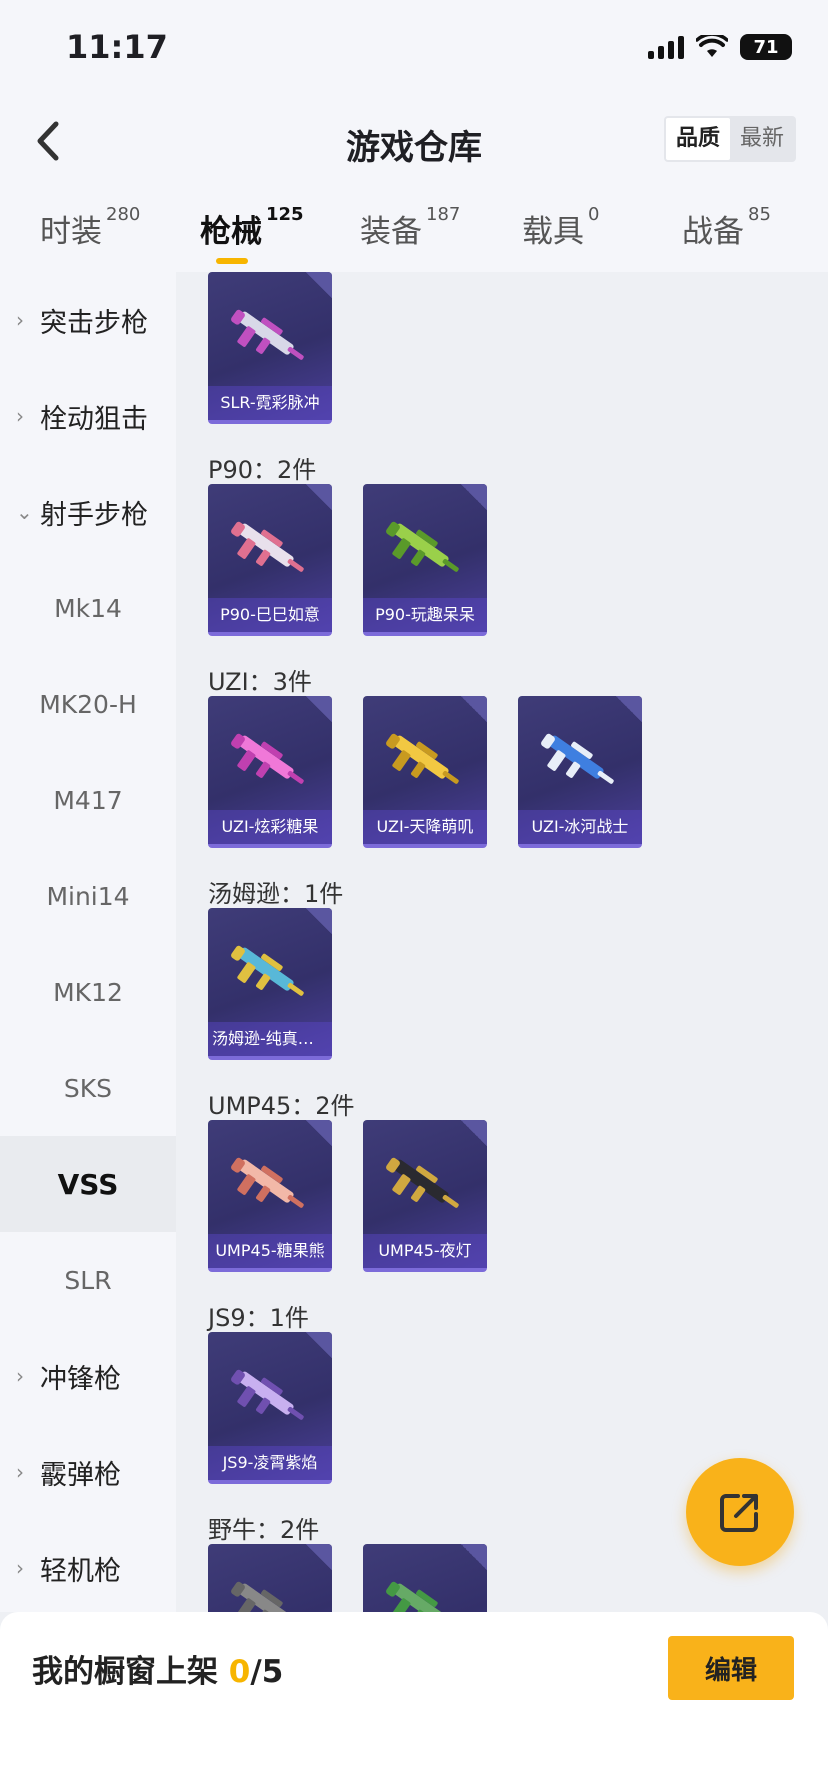  I want to click on tab-4: 战备 85, so click(726, 227).